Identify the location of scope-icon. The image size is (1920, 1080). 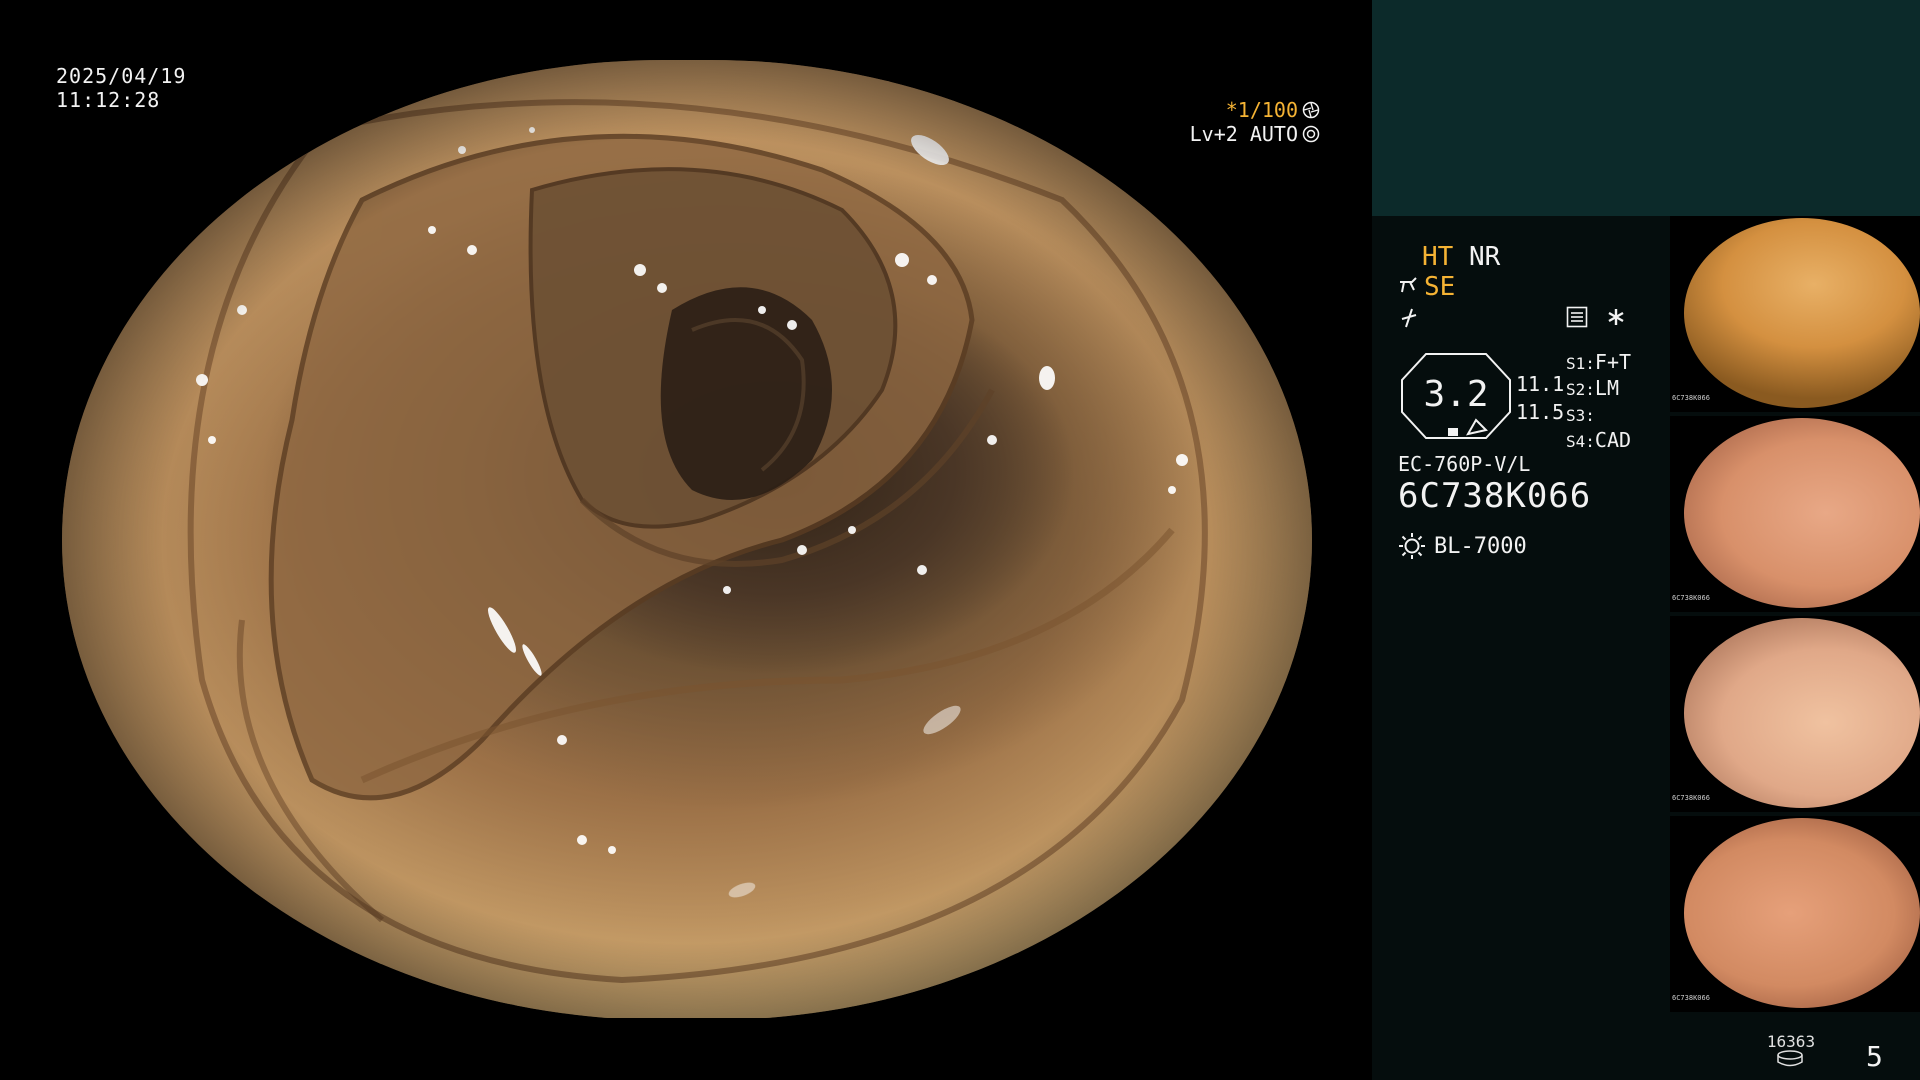
(1408, 285).